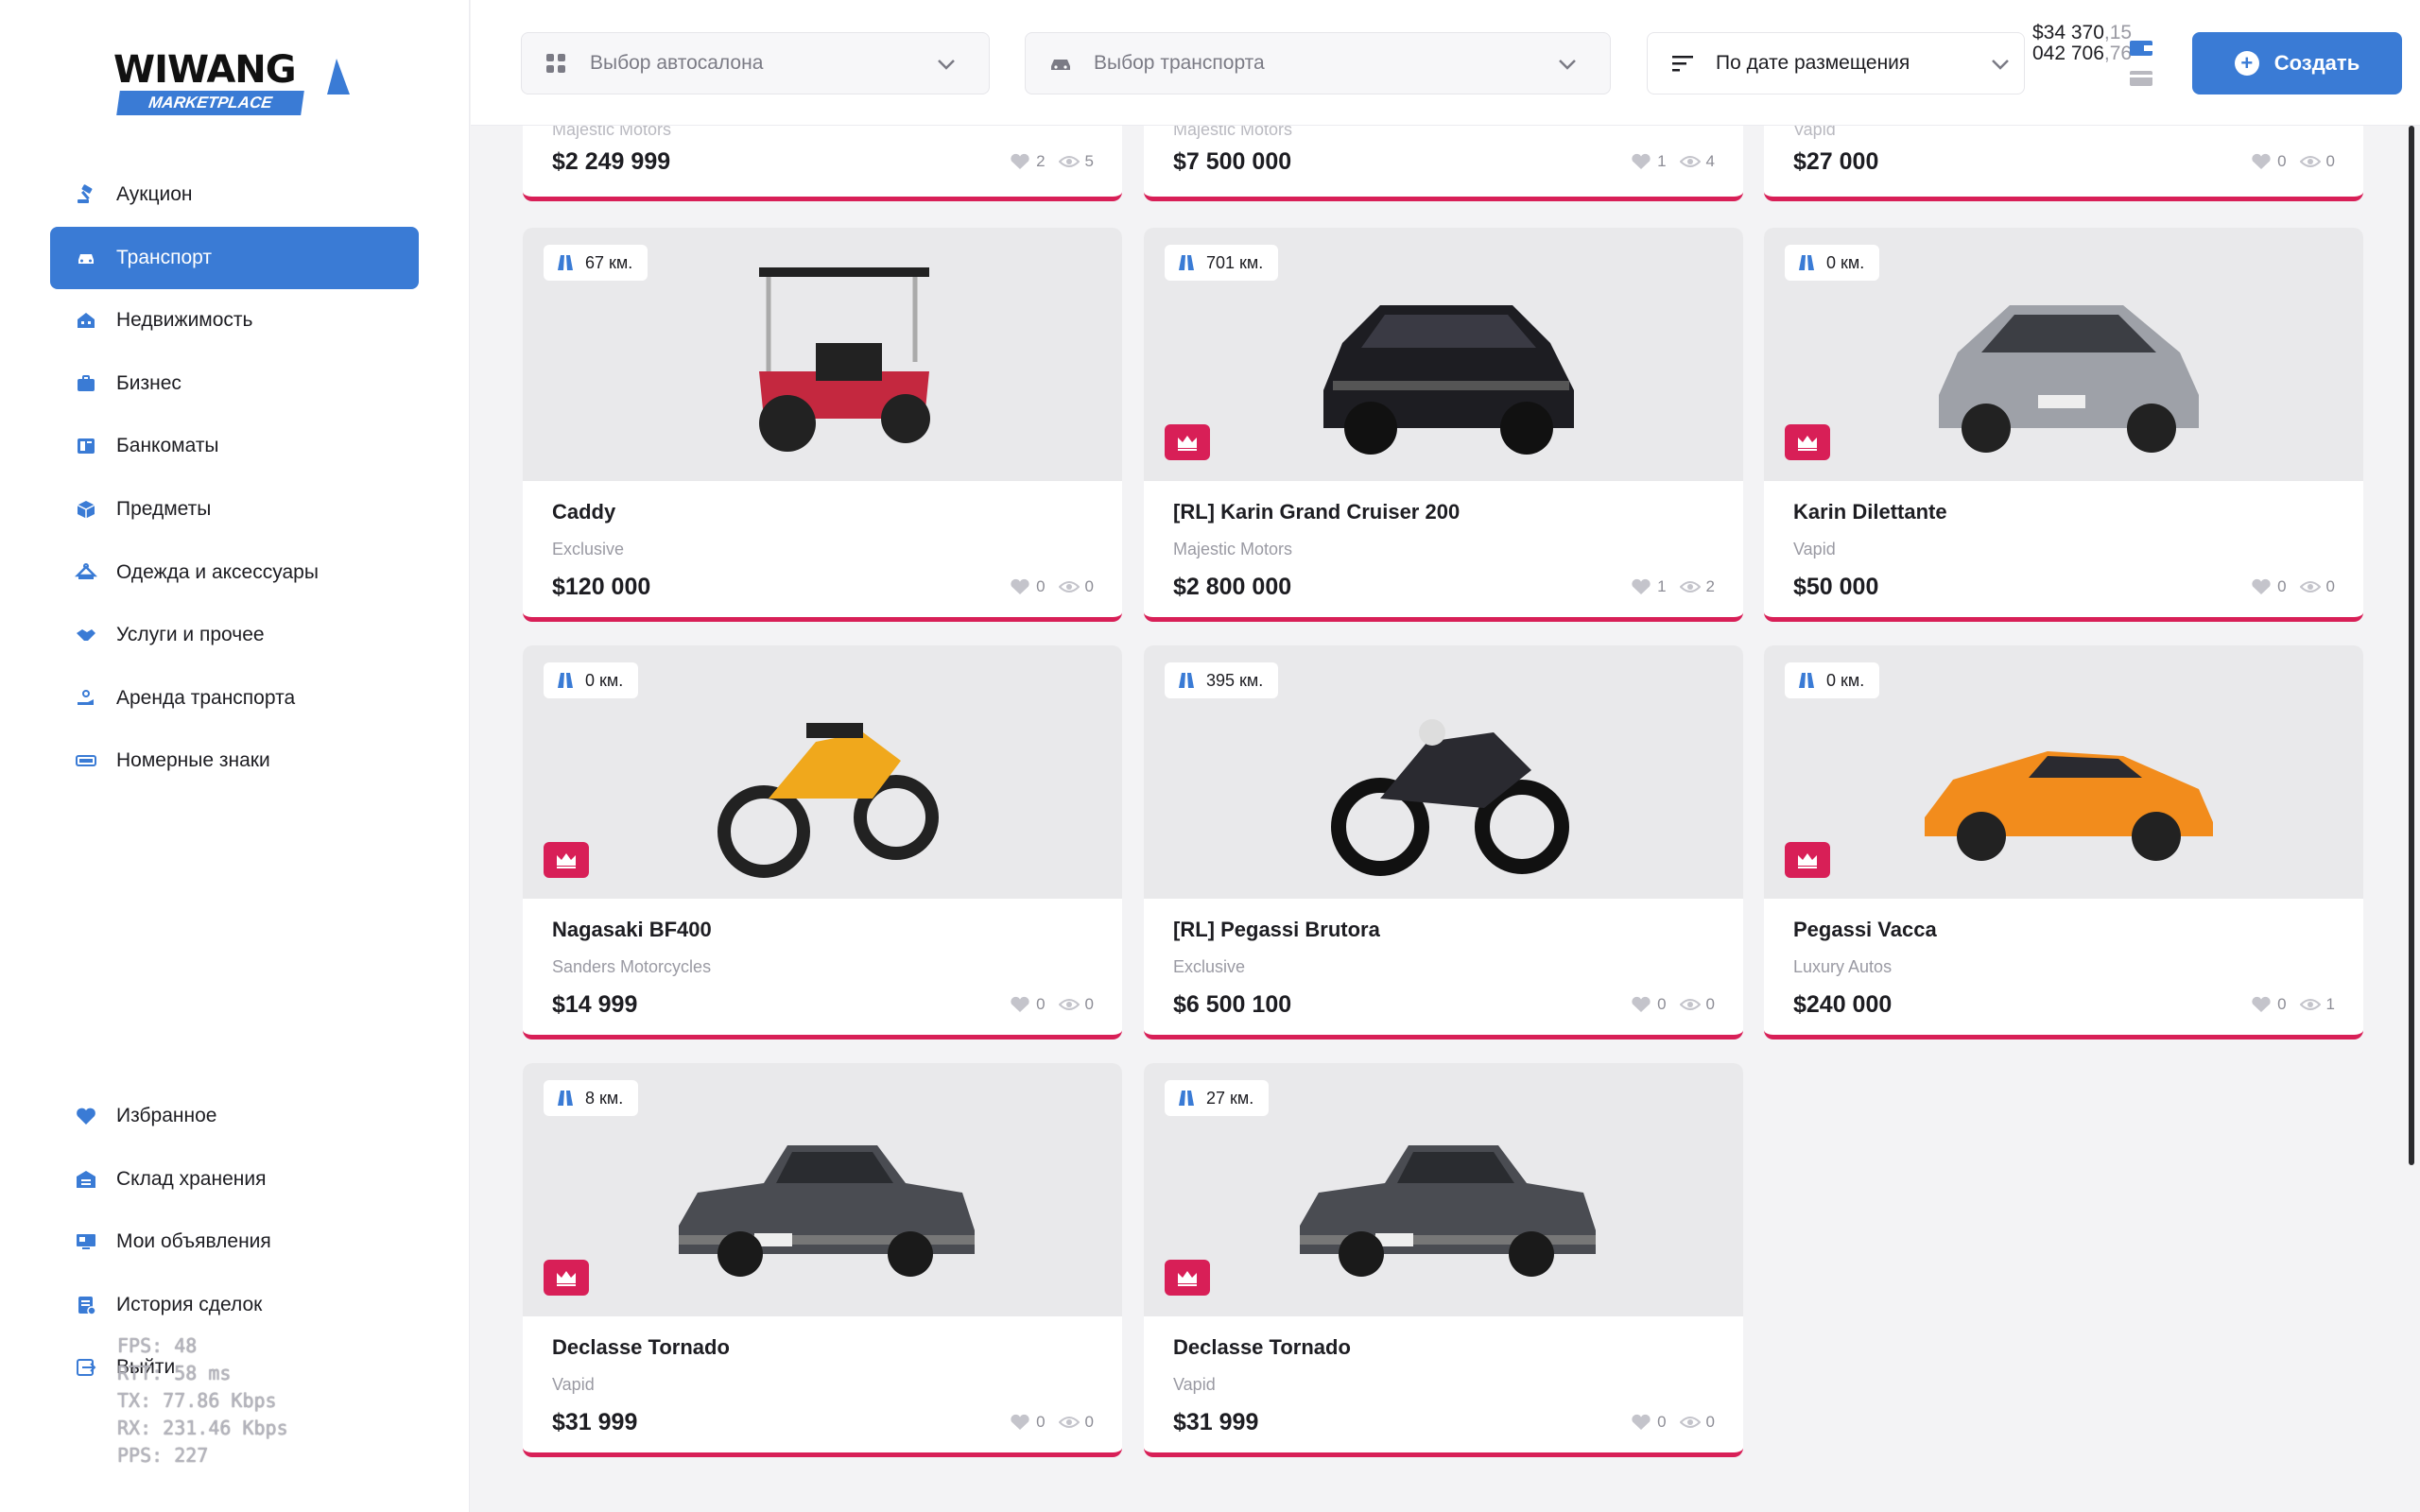  What do you see at coordinates (218, 571) in the screenshot?
I see `sidebar-item-label: Одежда и аксессуары` at bounding box center [218, 571].